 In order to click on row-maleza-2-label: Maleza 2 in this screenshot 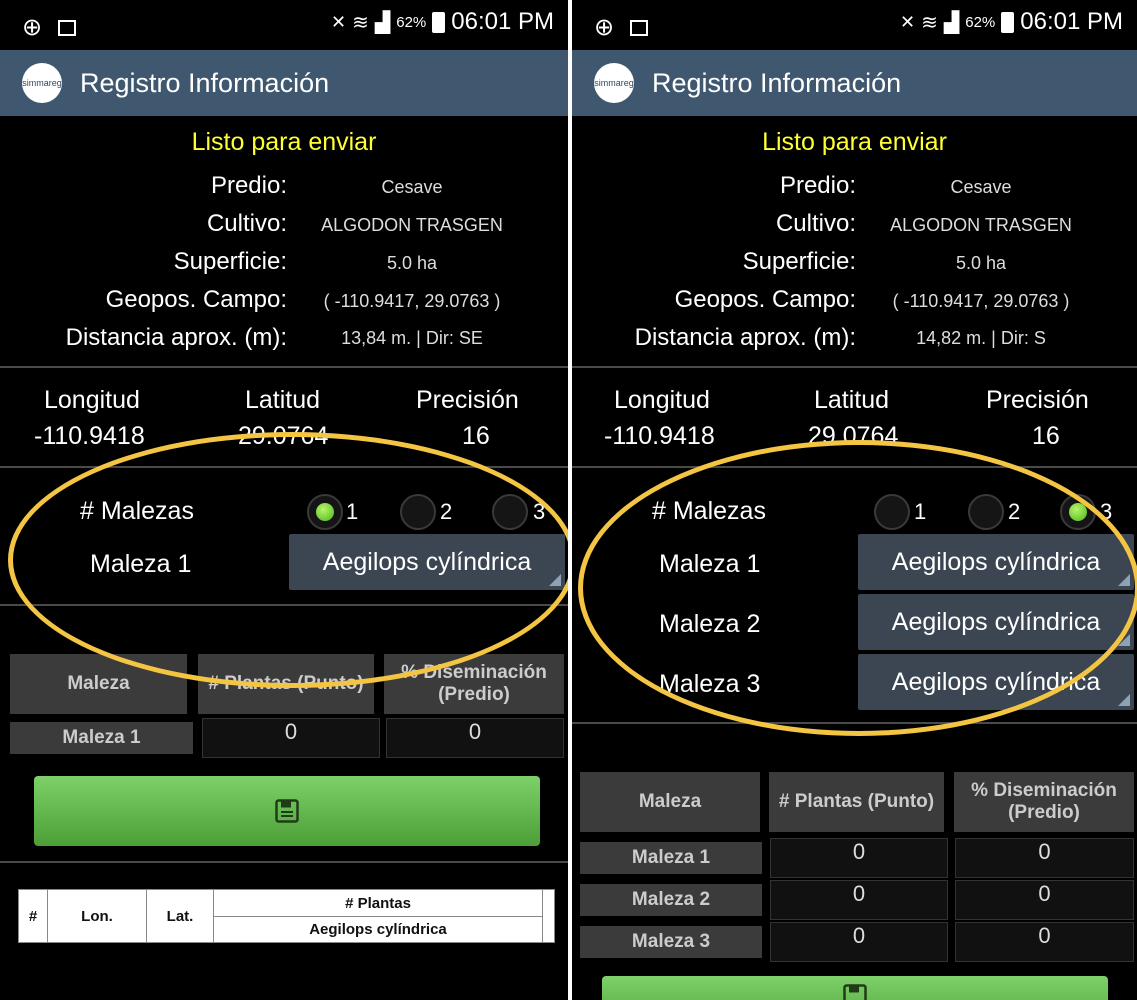, I will do `click(671, 900)`.